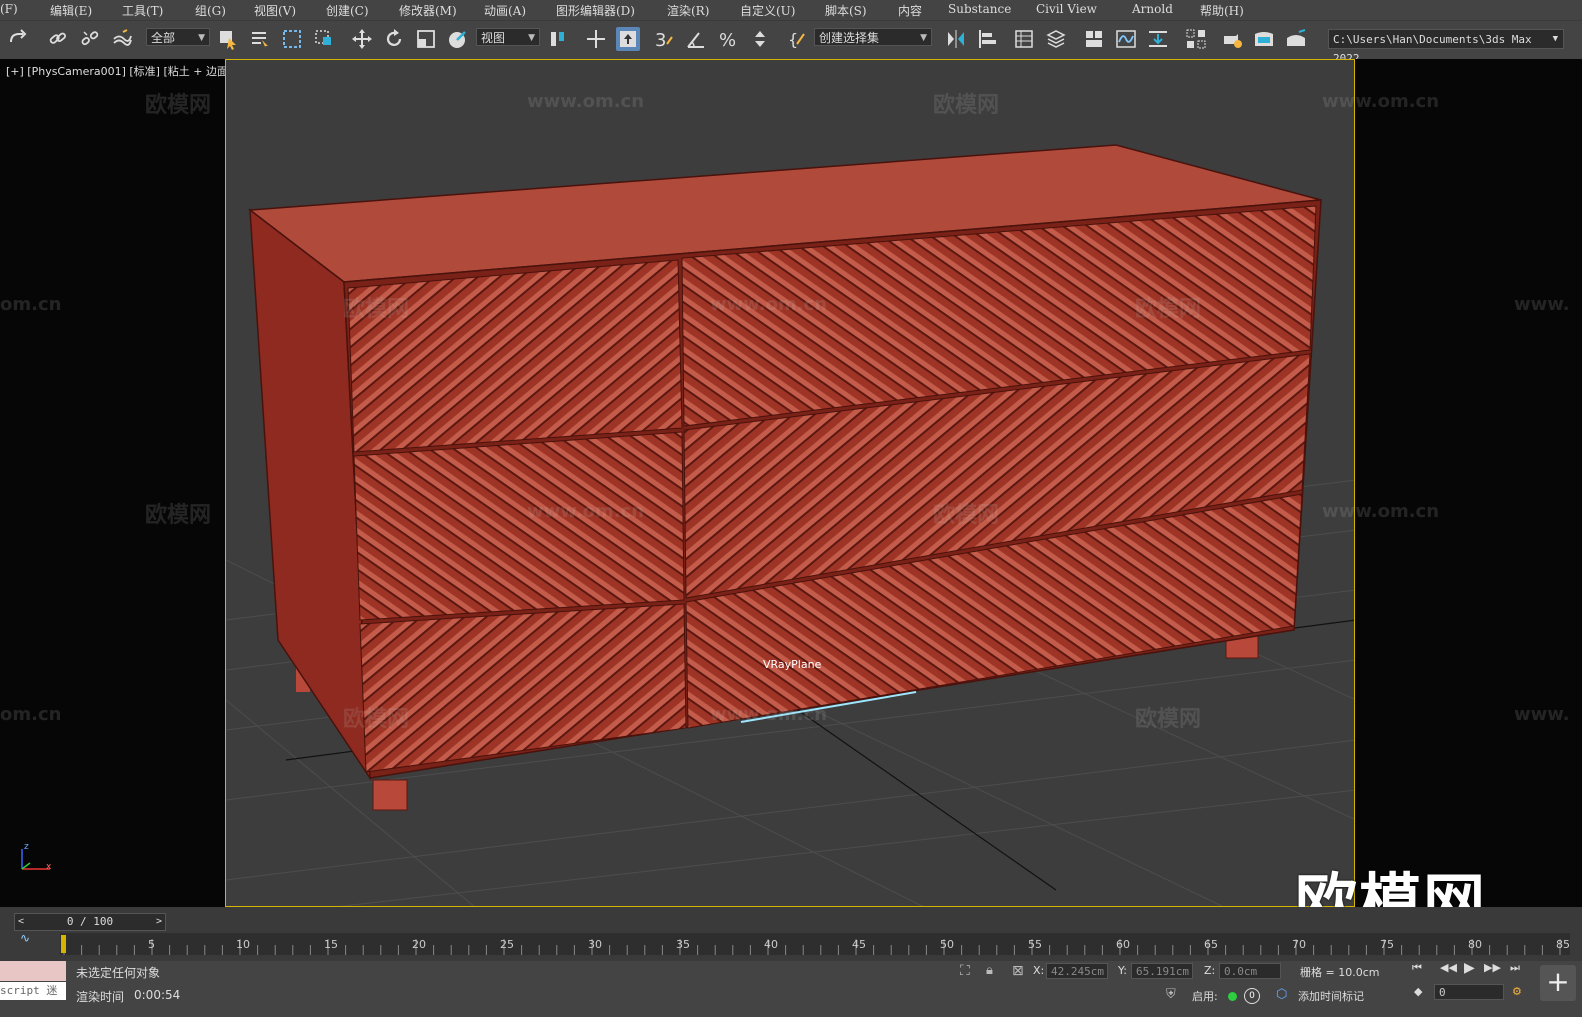  Describe the element at coordinates (428, 10) in the screenshot. I see `menu-modifiers: 修改器(M)` at that location.